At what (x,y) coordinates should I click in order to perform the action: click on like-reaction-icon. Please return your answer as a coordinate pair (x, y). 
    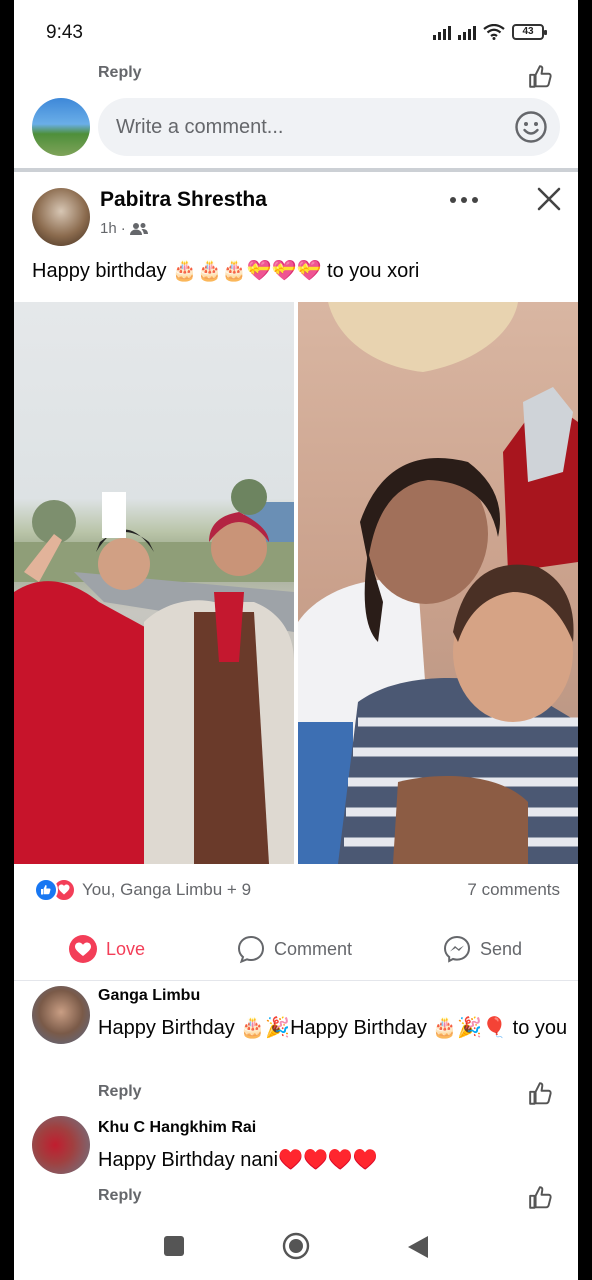
    Looking at the image, I should click on (46, 890).